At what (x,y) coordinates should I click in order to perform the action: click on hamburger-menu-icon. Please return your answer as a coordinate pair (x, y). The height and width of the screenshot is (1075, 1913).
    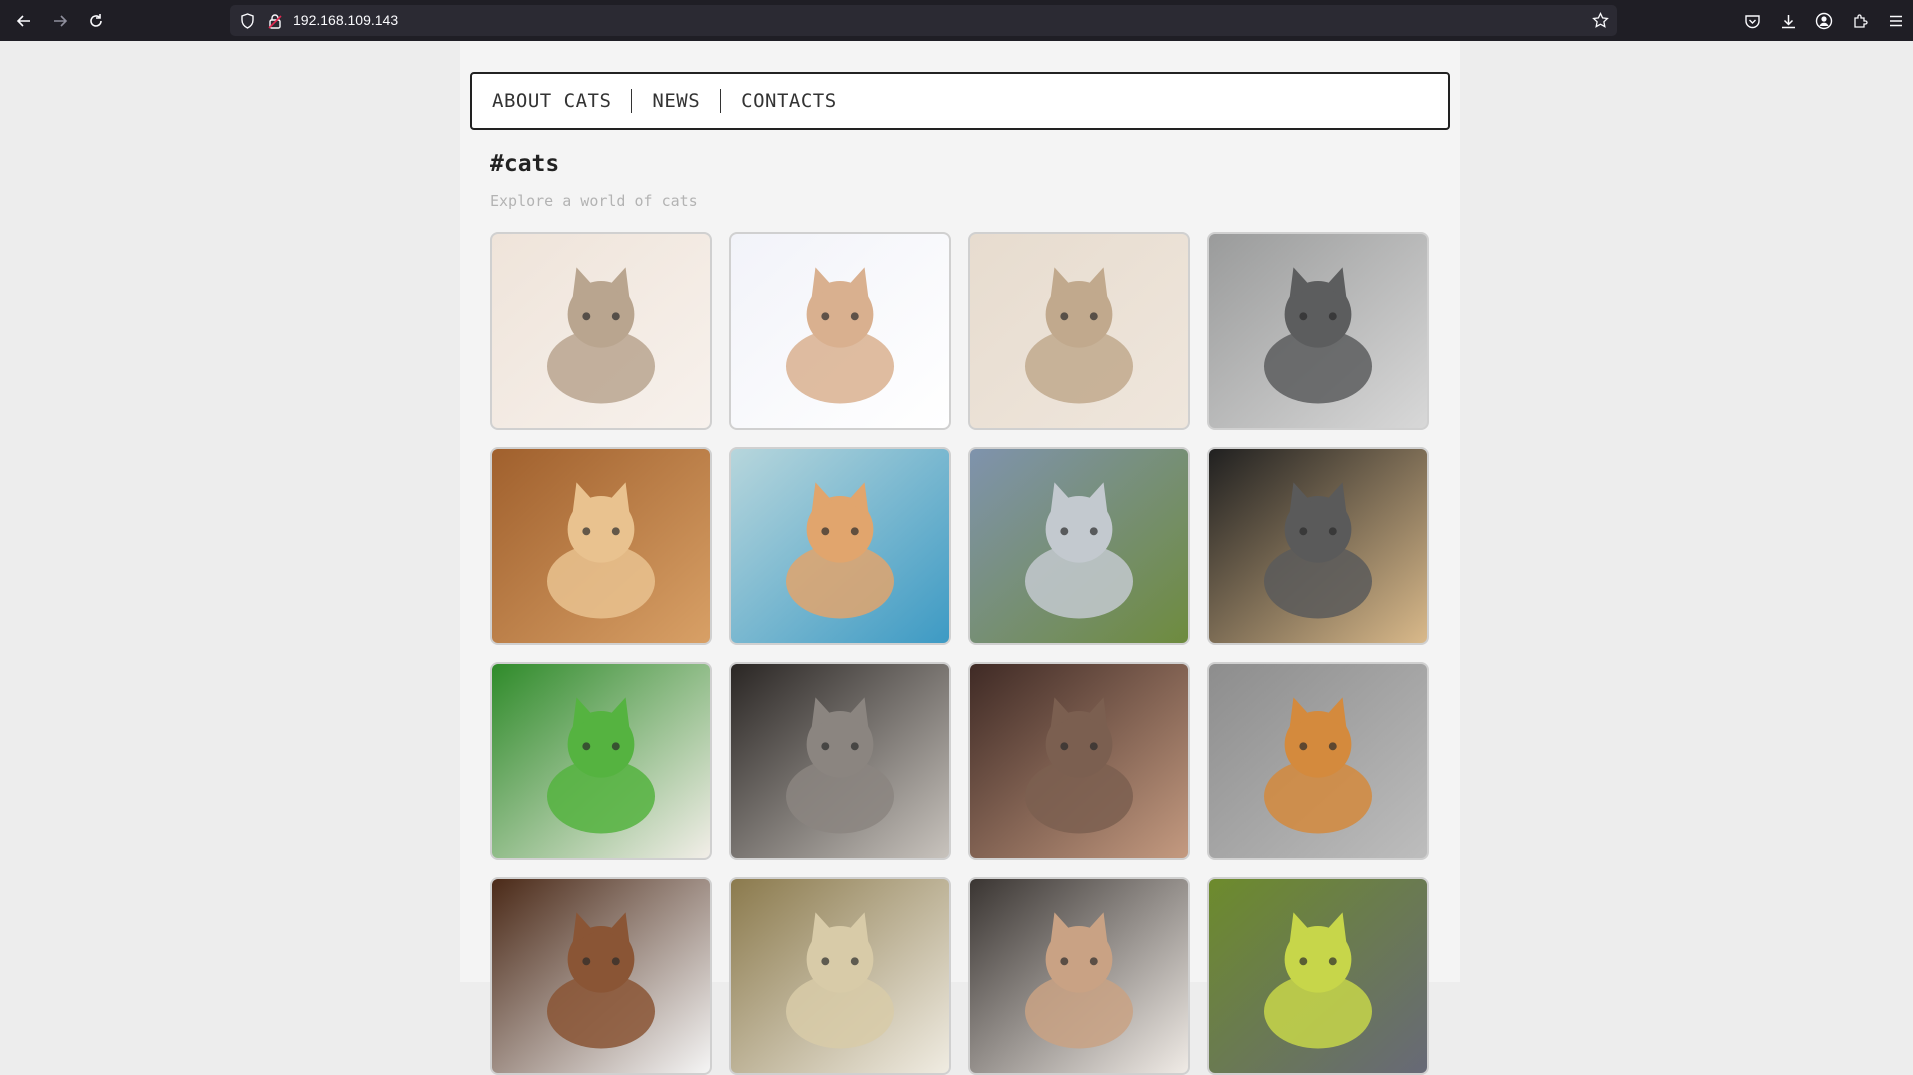
    Looking at the image, I should click on (1896, 21).